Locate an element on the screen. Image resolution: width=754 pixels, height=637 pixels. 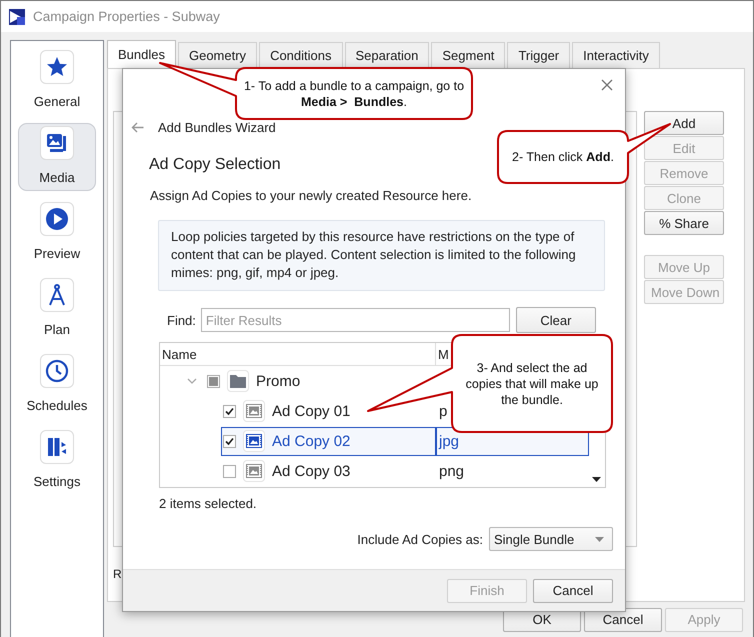
back-arrow-icon is located at coordinates (137, 127).